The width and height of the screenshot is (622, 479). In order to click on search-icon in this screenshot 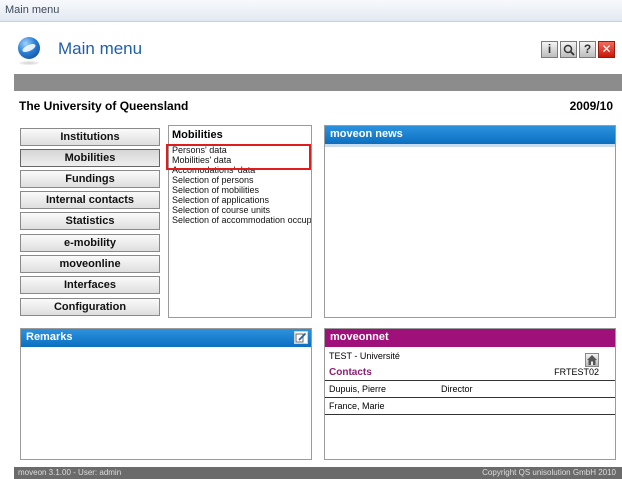, I will do `click(569, 50)`.